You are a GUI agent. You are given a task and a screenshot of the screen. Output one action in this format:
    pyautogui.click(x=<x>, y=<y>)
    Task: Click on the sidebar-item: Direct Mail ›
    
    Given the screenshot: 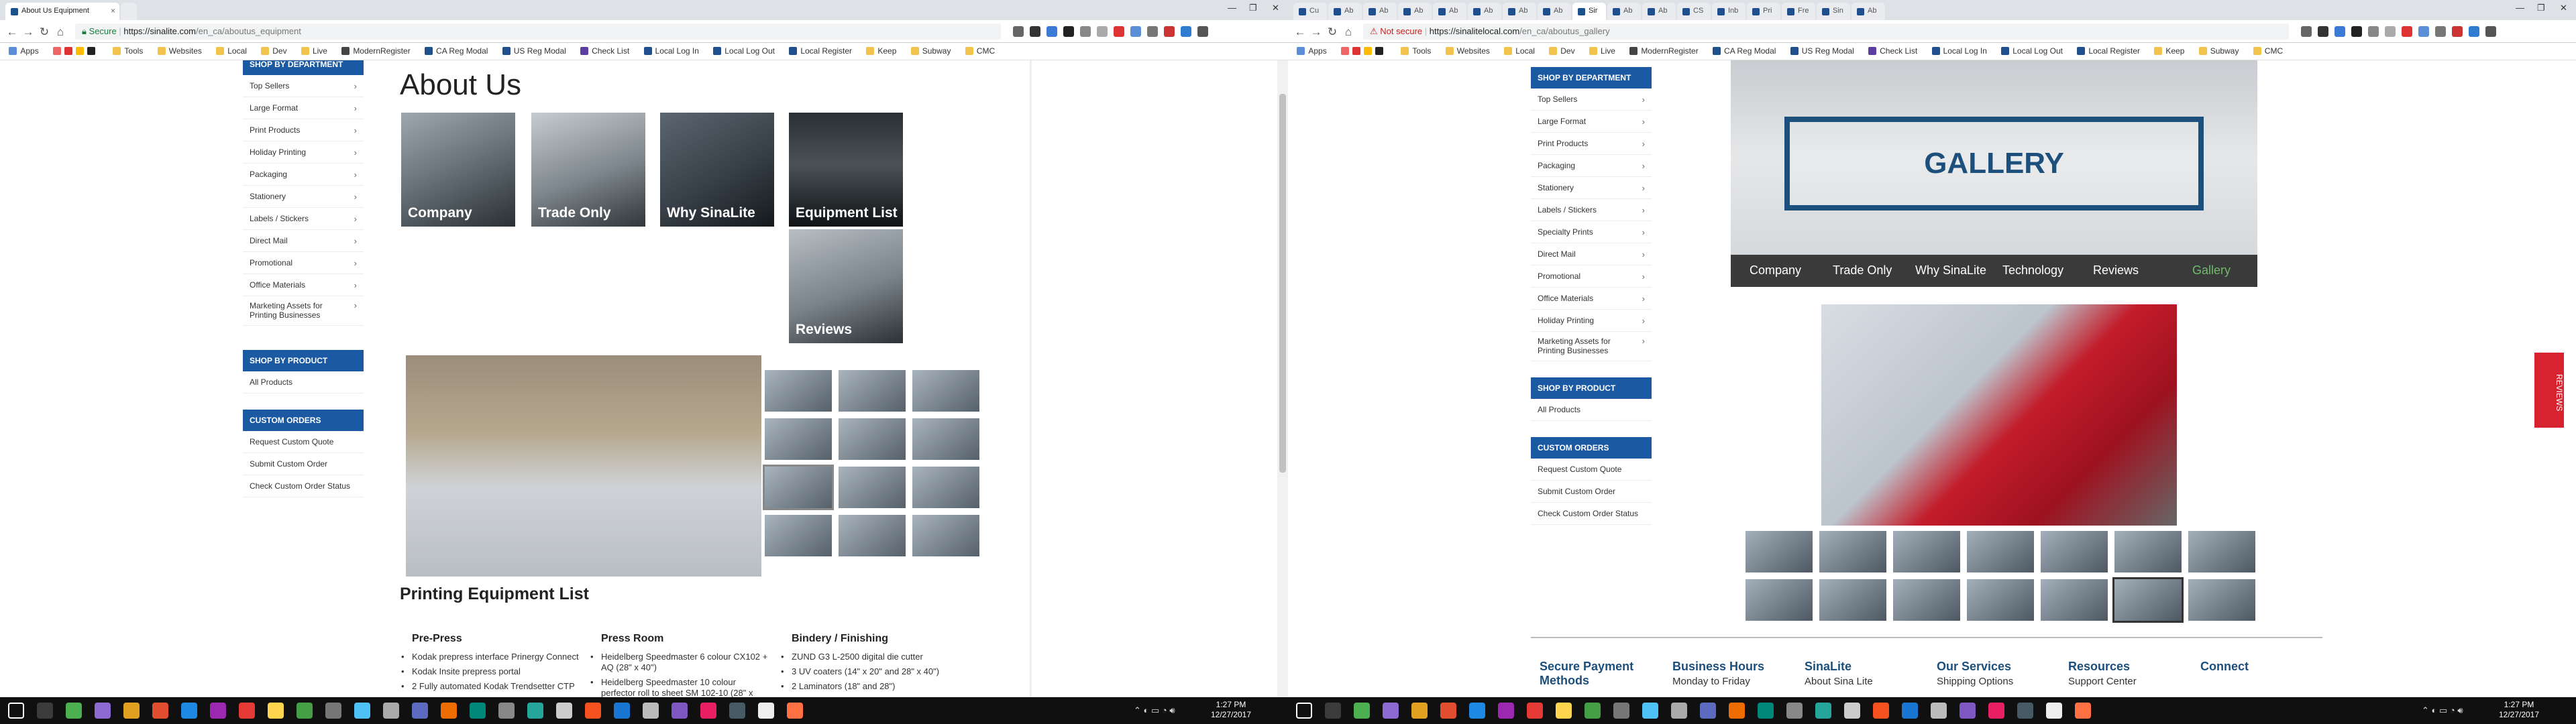 What is the action you would take?
    pyautogui.click(x=303, y=241)
    